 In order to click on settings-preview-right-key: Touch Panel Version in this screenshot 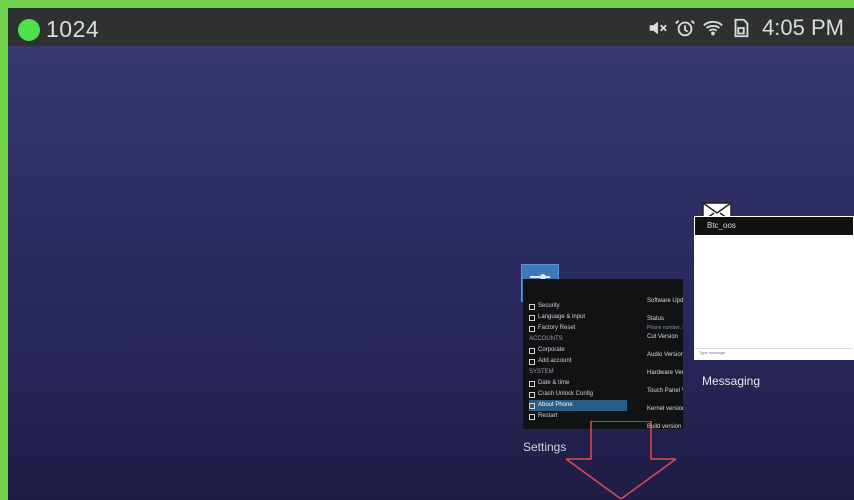, I will do `click(665, 391)`.